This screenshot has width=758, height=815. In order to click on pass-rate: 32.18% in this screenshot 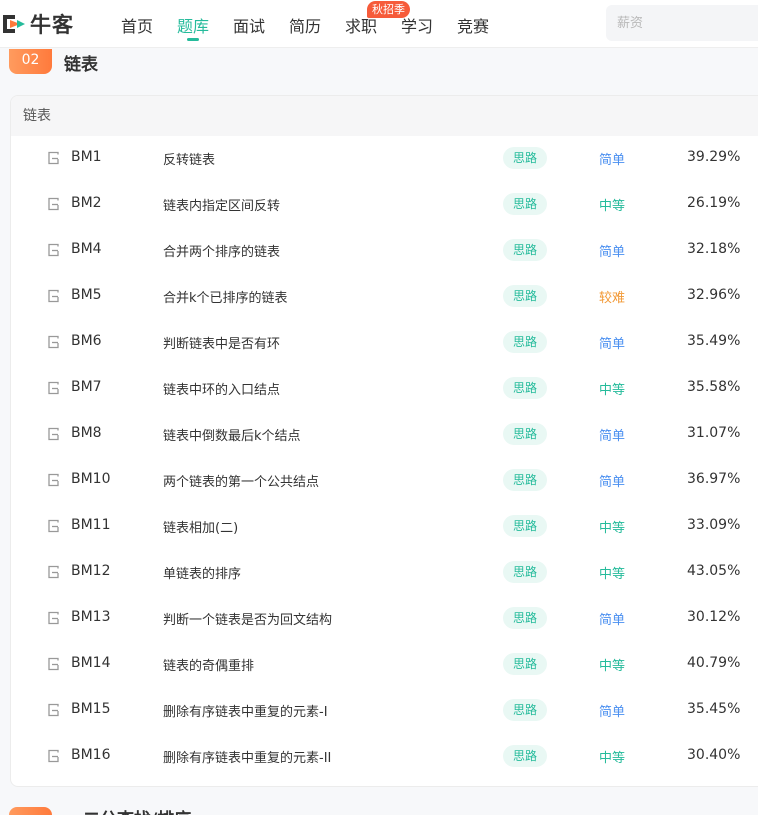, I will do `click(714, 249)`.